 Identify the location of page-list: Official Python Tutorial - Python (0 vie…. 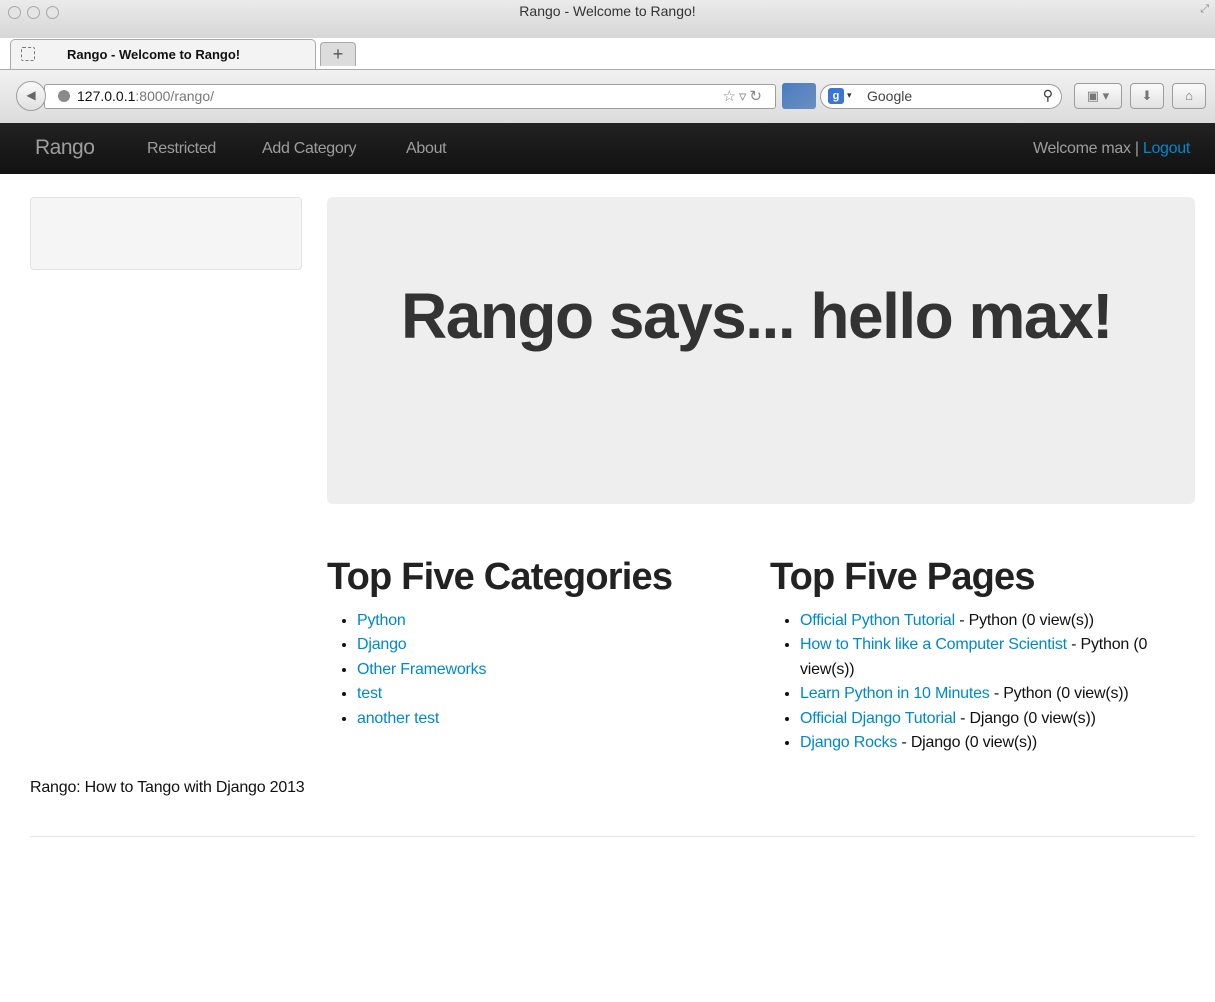
(982, 682).